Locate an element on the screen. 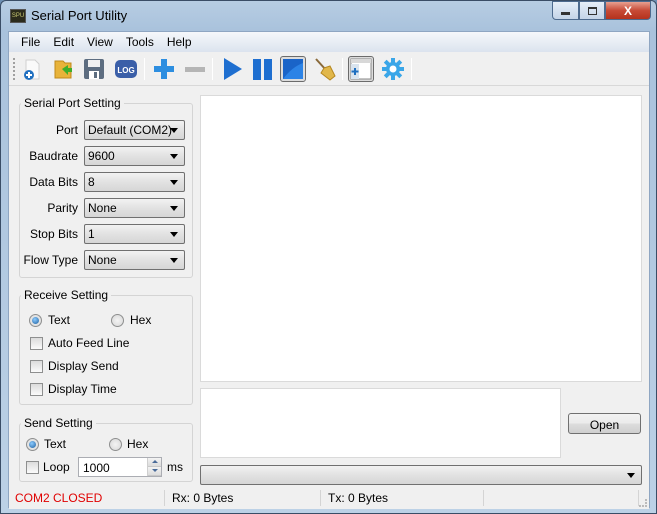 This screenshot has height=514, width=657. data-bits-select: 8 is located at coordinates (134, 182).